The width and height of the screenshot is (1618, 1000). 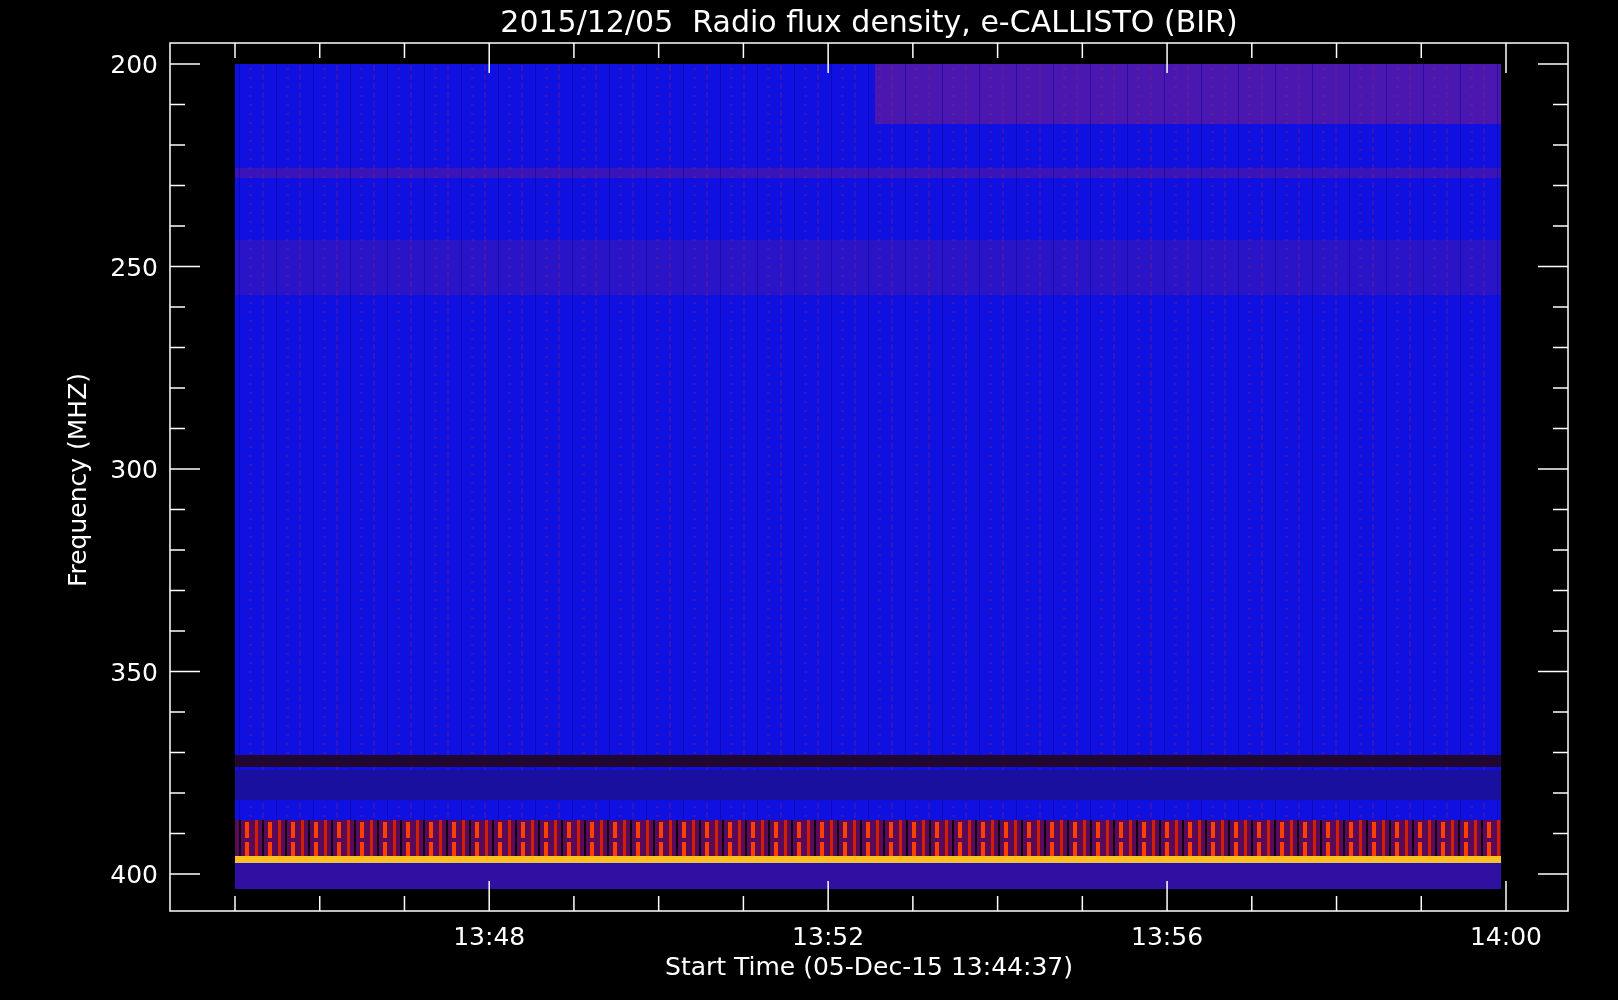 I want to click on y-axis-label: Frequency (MHZ), so click(x=77, y=480).